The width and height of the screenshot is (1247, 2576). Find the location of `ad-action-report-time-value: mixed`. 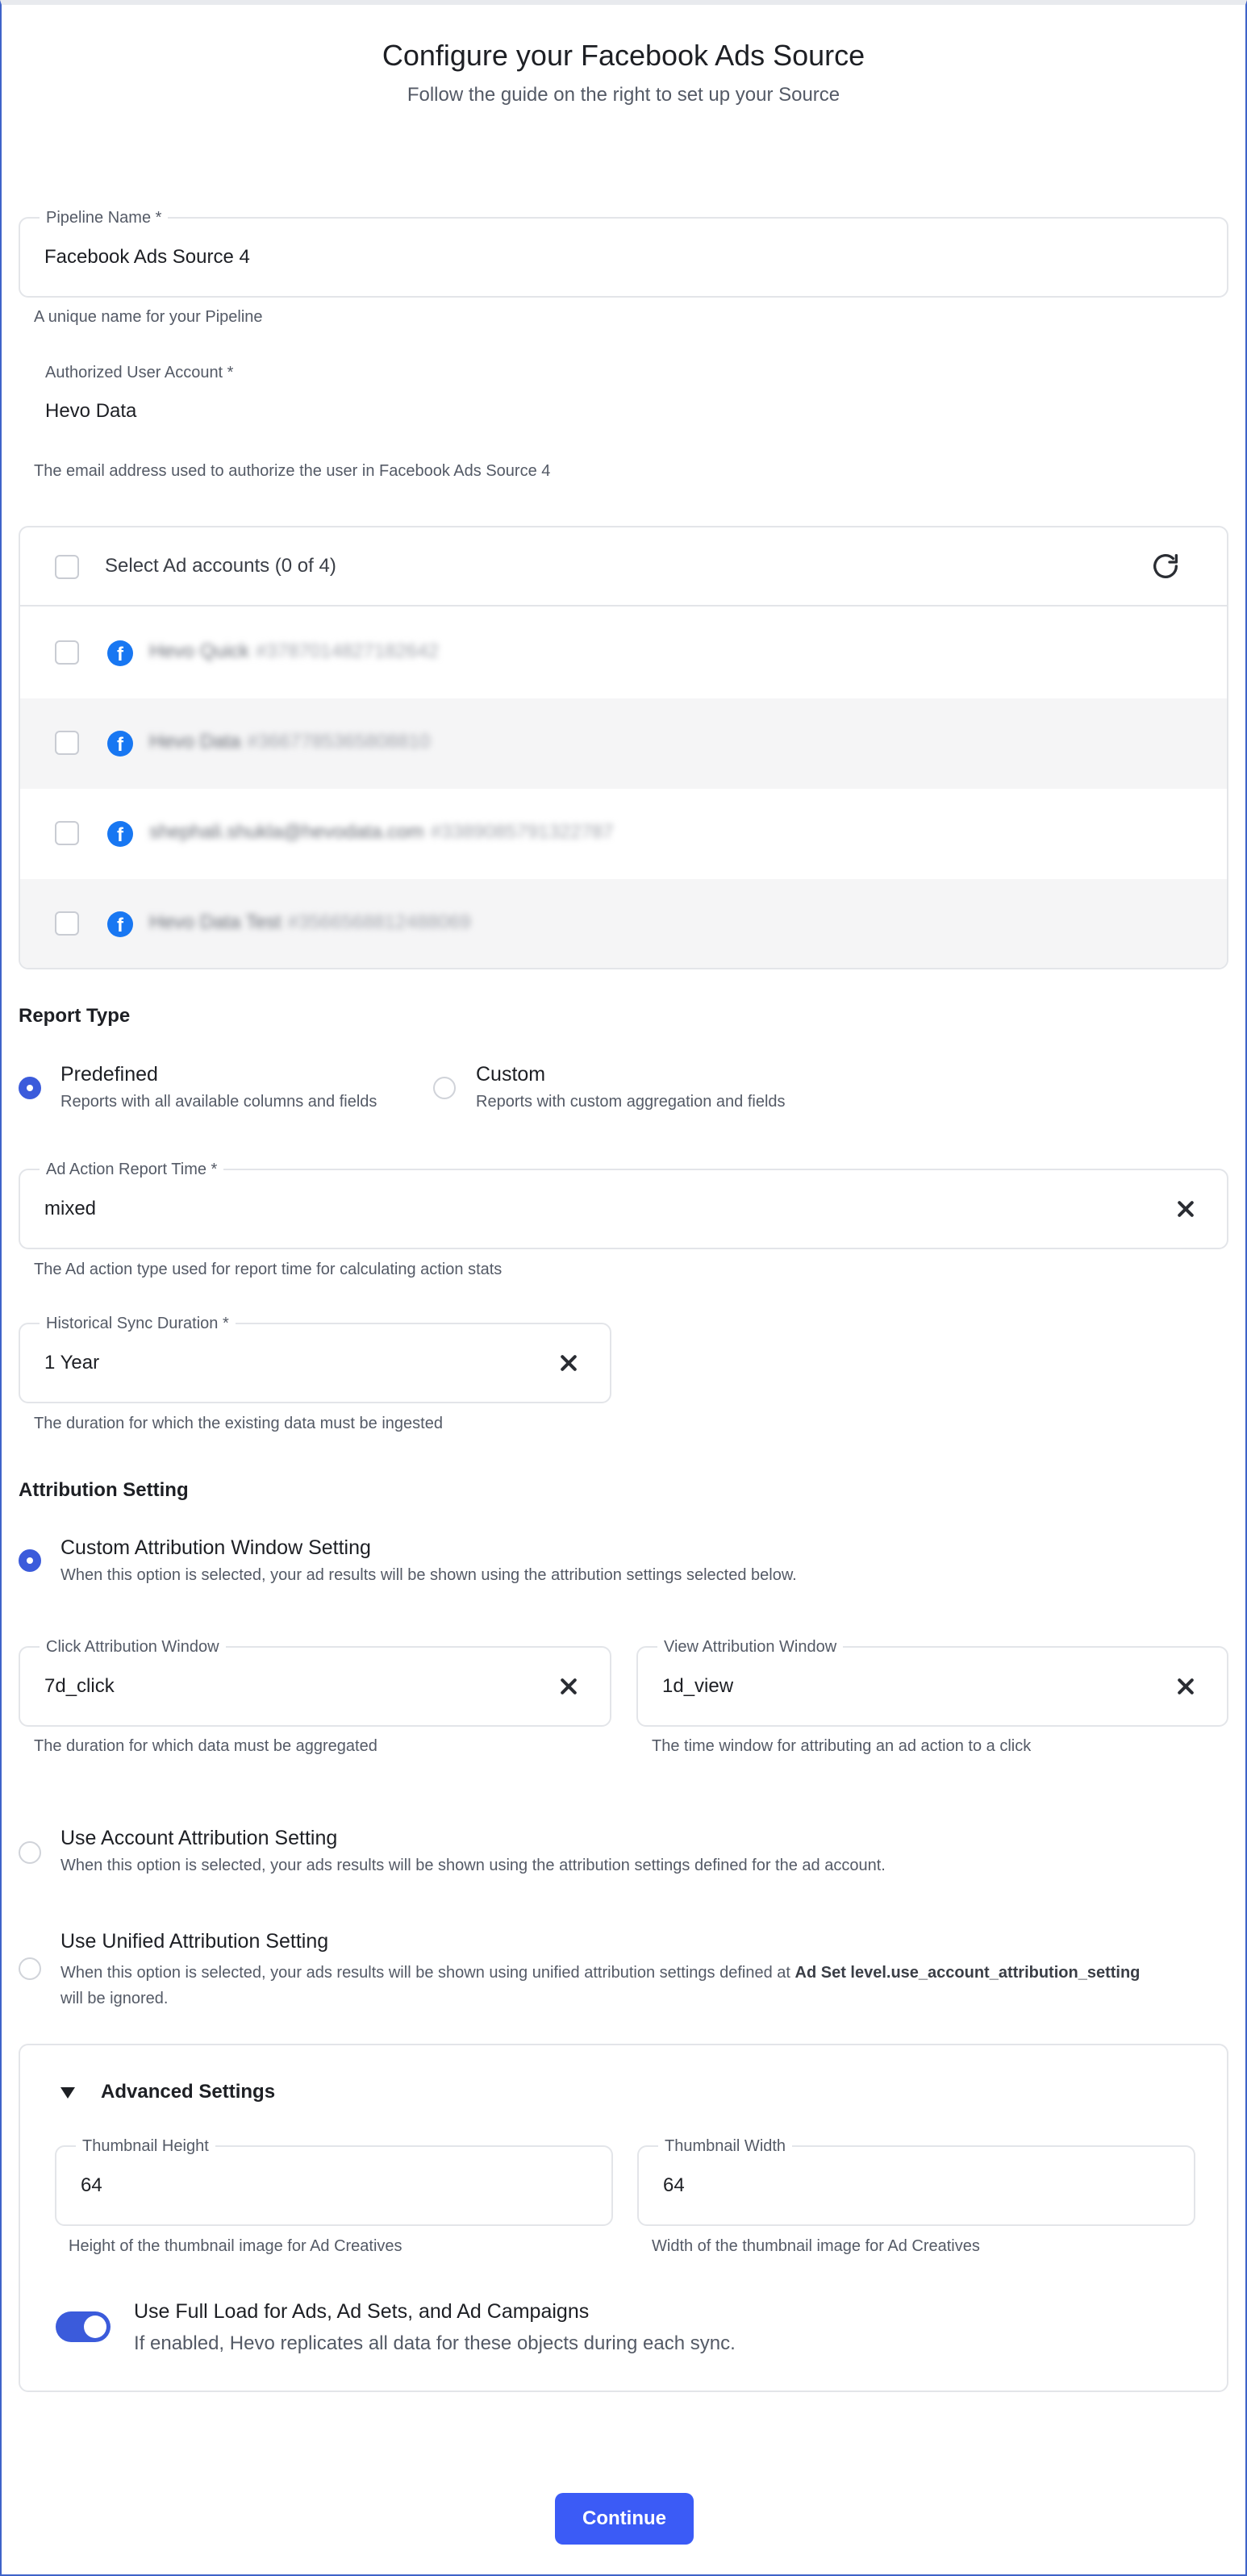

ad-action-report-time-value: mixed is located at coordinates (70, 1208).